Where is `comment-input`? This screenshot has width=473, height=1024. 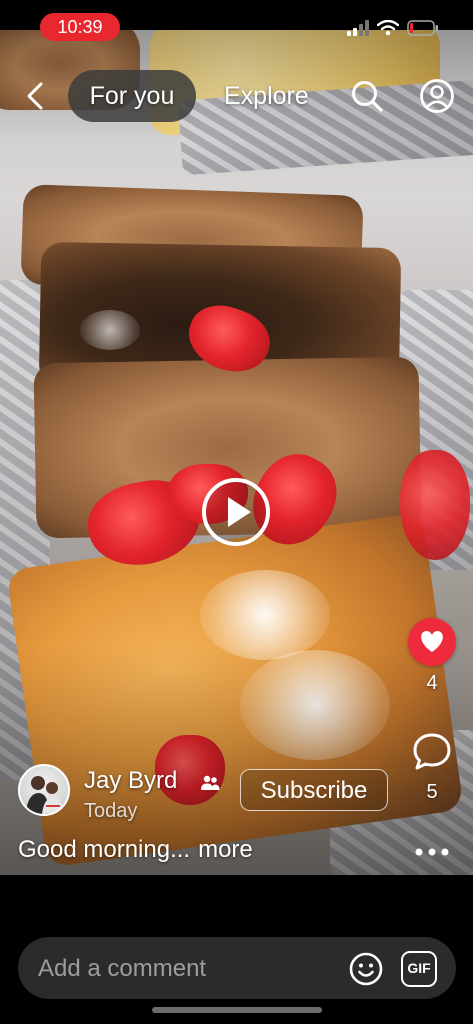
comment-input is located at coordinates (188, 969).